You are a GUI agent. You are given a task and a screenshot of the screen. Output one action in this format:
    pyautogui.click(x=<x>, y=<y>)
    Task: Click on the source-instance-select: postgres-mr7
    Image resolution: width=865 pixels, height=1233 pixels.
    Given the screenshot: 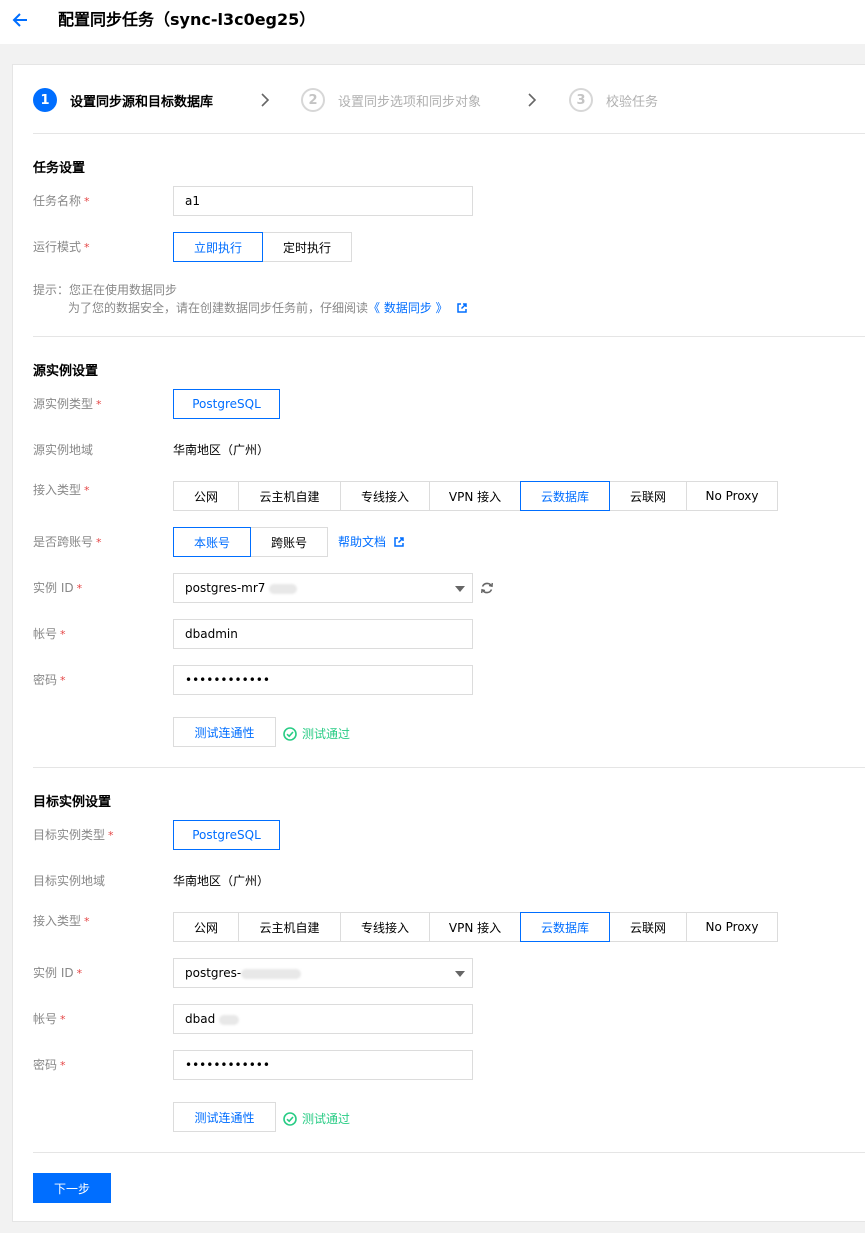 What is the action you would take?
    pyautogui.click(x=323, y=588)
    